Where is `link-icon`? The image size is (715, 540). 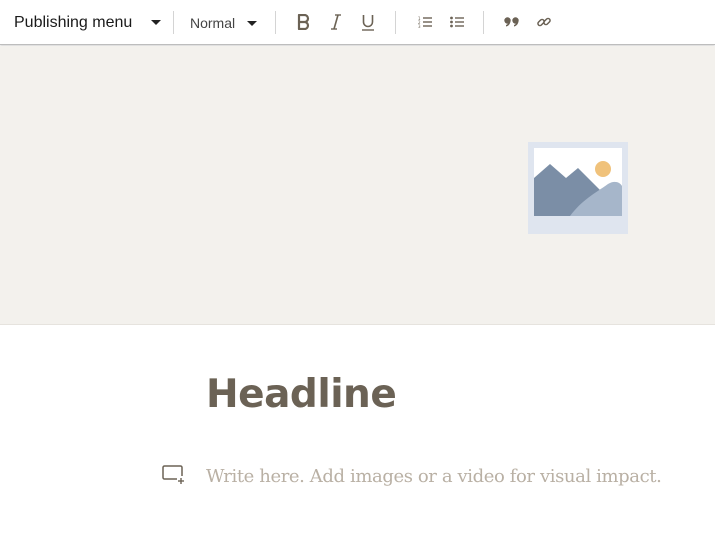 link-icon is located at coordinates (544, 22).